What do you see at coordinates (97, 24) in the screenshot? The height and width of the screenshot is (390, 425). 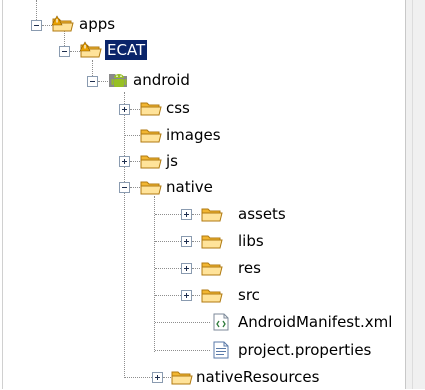 I see `tree-item-label: apps` at bounding box center [97, 24].